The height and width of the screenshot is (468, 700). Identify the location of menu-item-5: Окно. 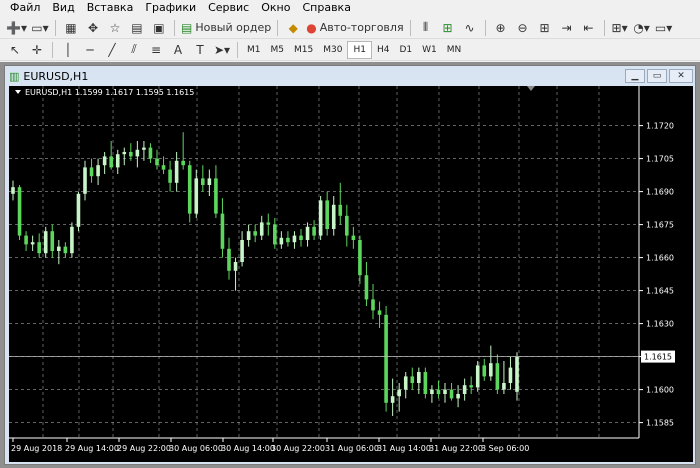
(275, 8).